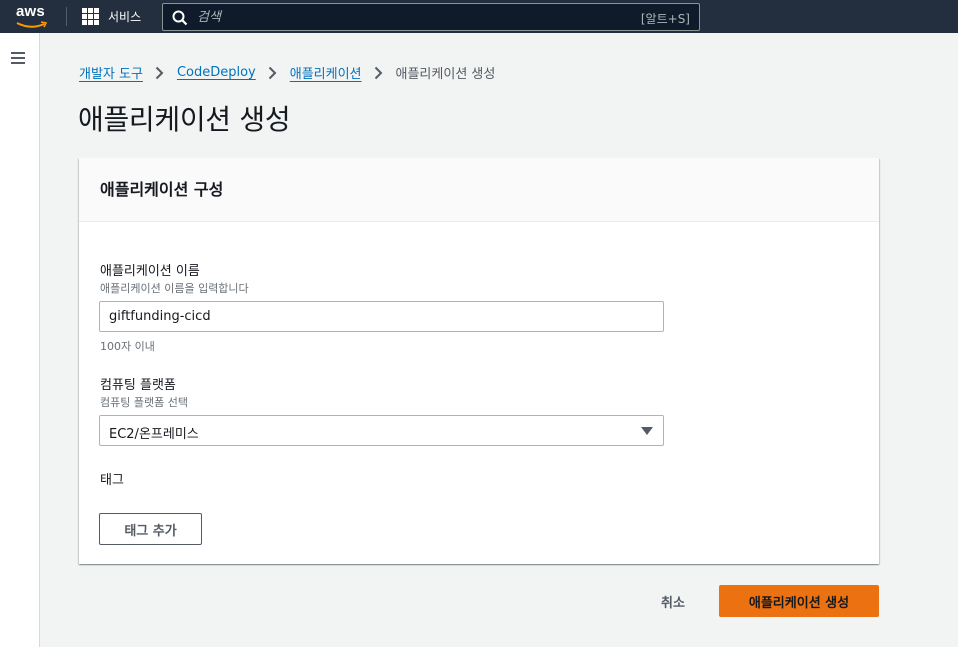  I want to click on app-name-description: 애플리케이션 이름을 입력합니다, so click(174, 288).